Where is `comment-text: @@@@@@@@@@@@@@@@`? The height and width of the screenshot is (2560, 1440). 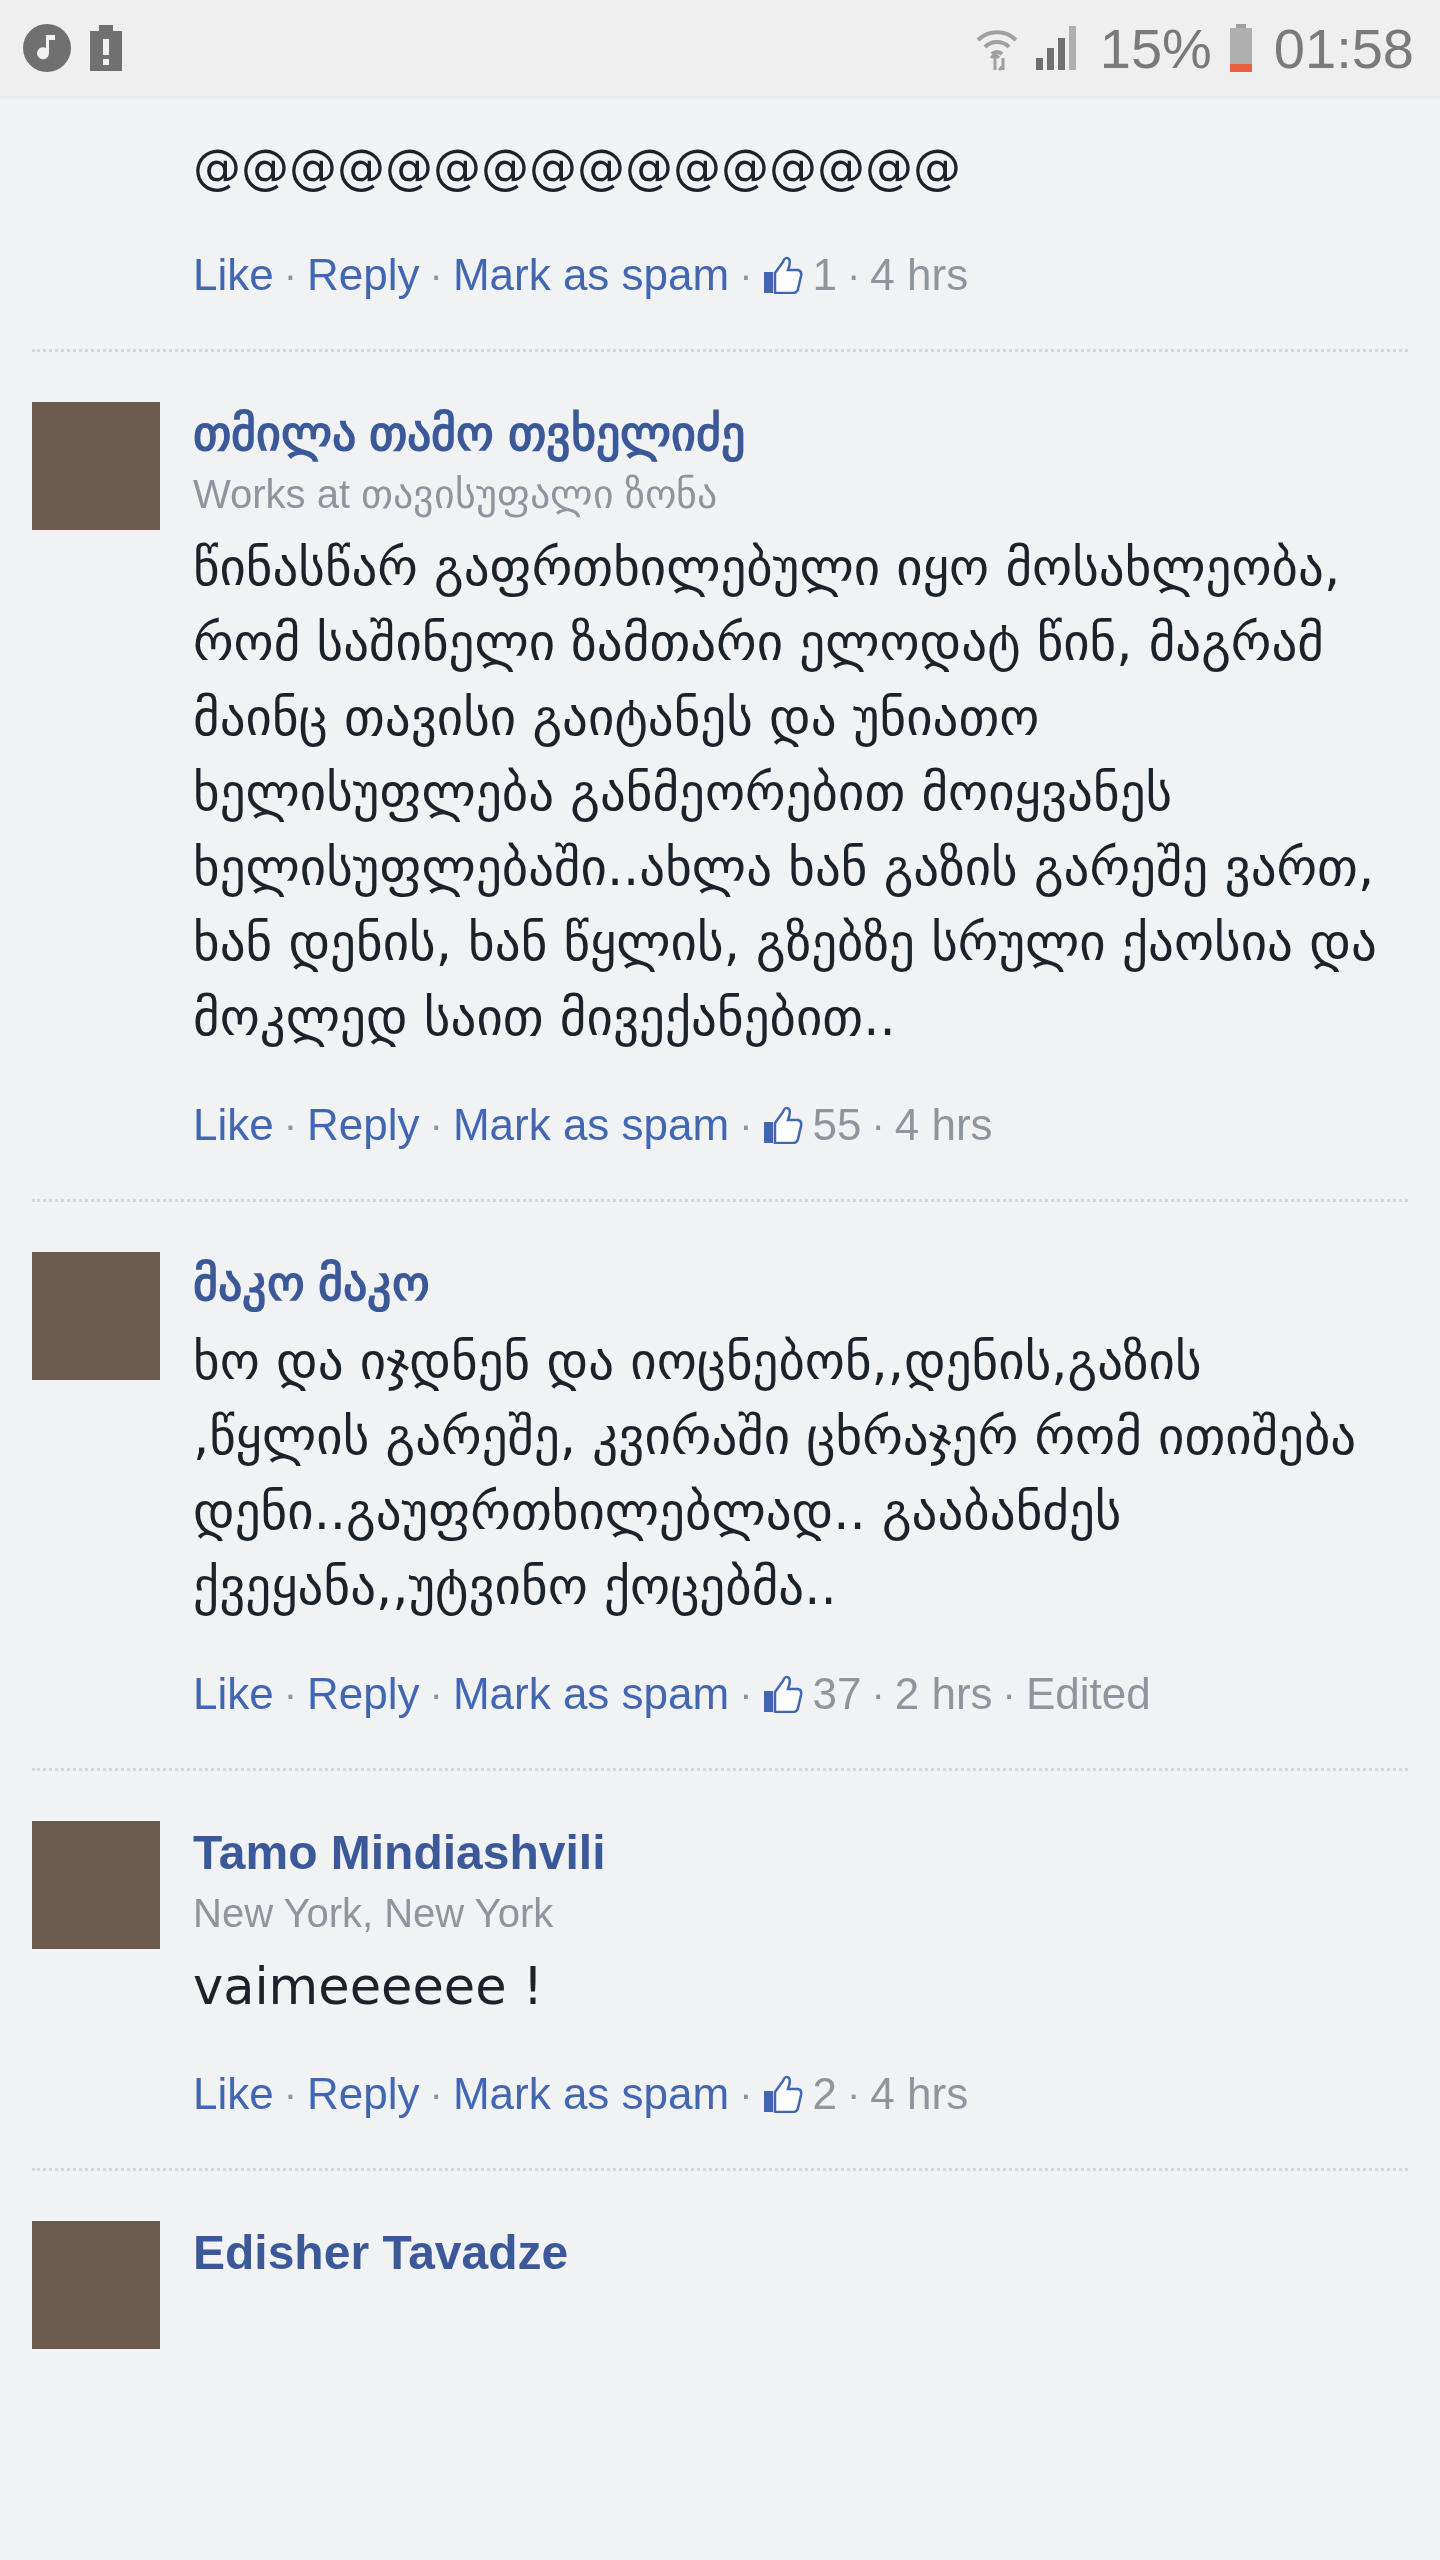 comment-text: @@@@@@@@@@@@@@@@ is located at coordinates (577, 167).